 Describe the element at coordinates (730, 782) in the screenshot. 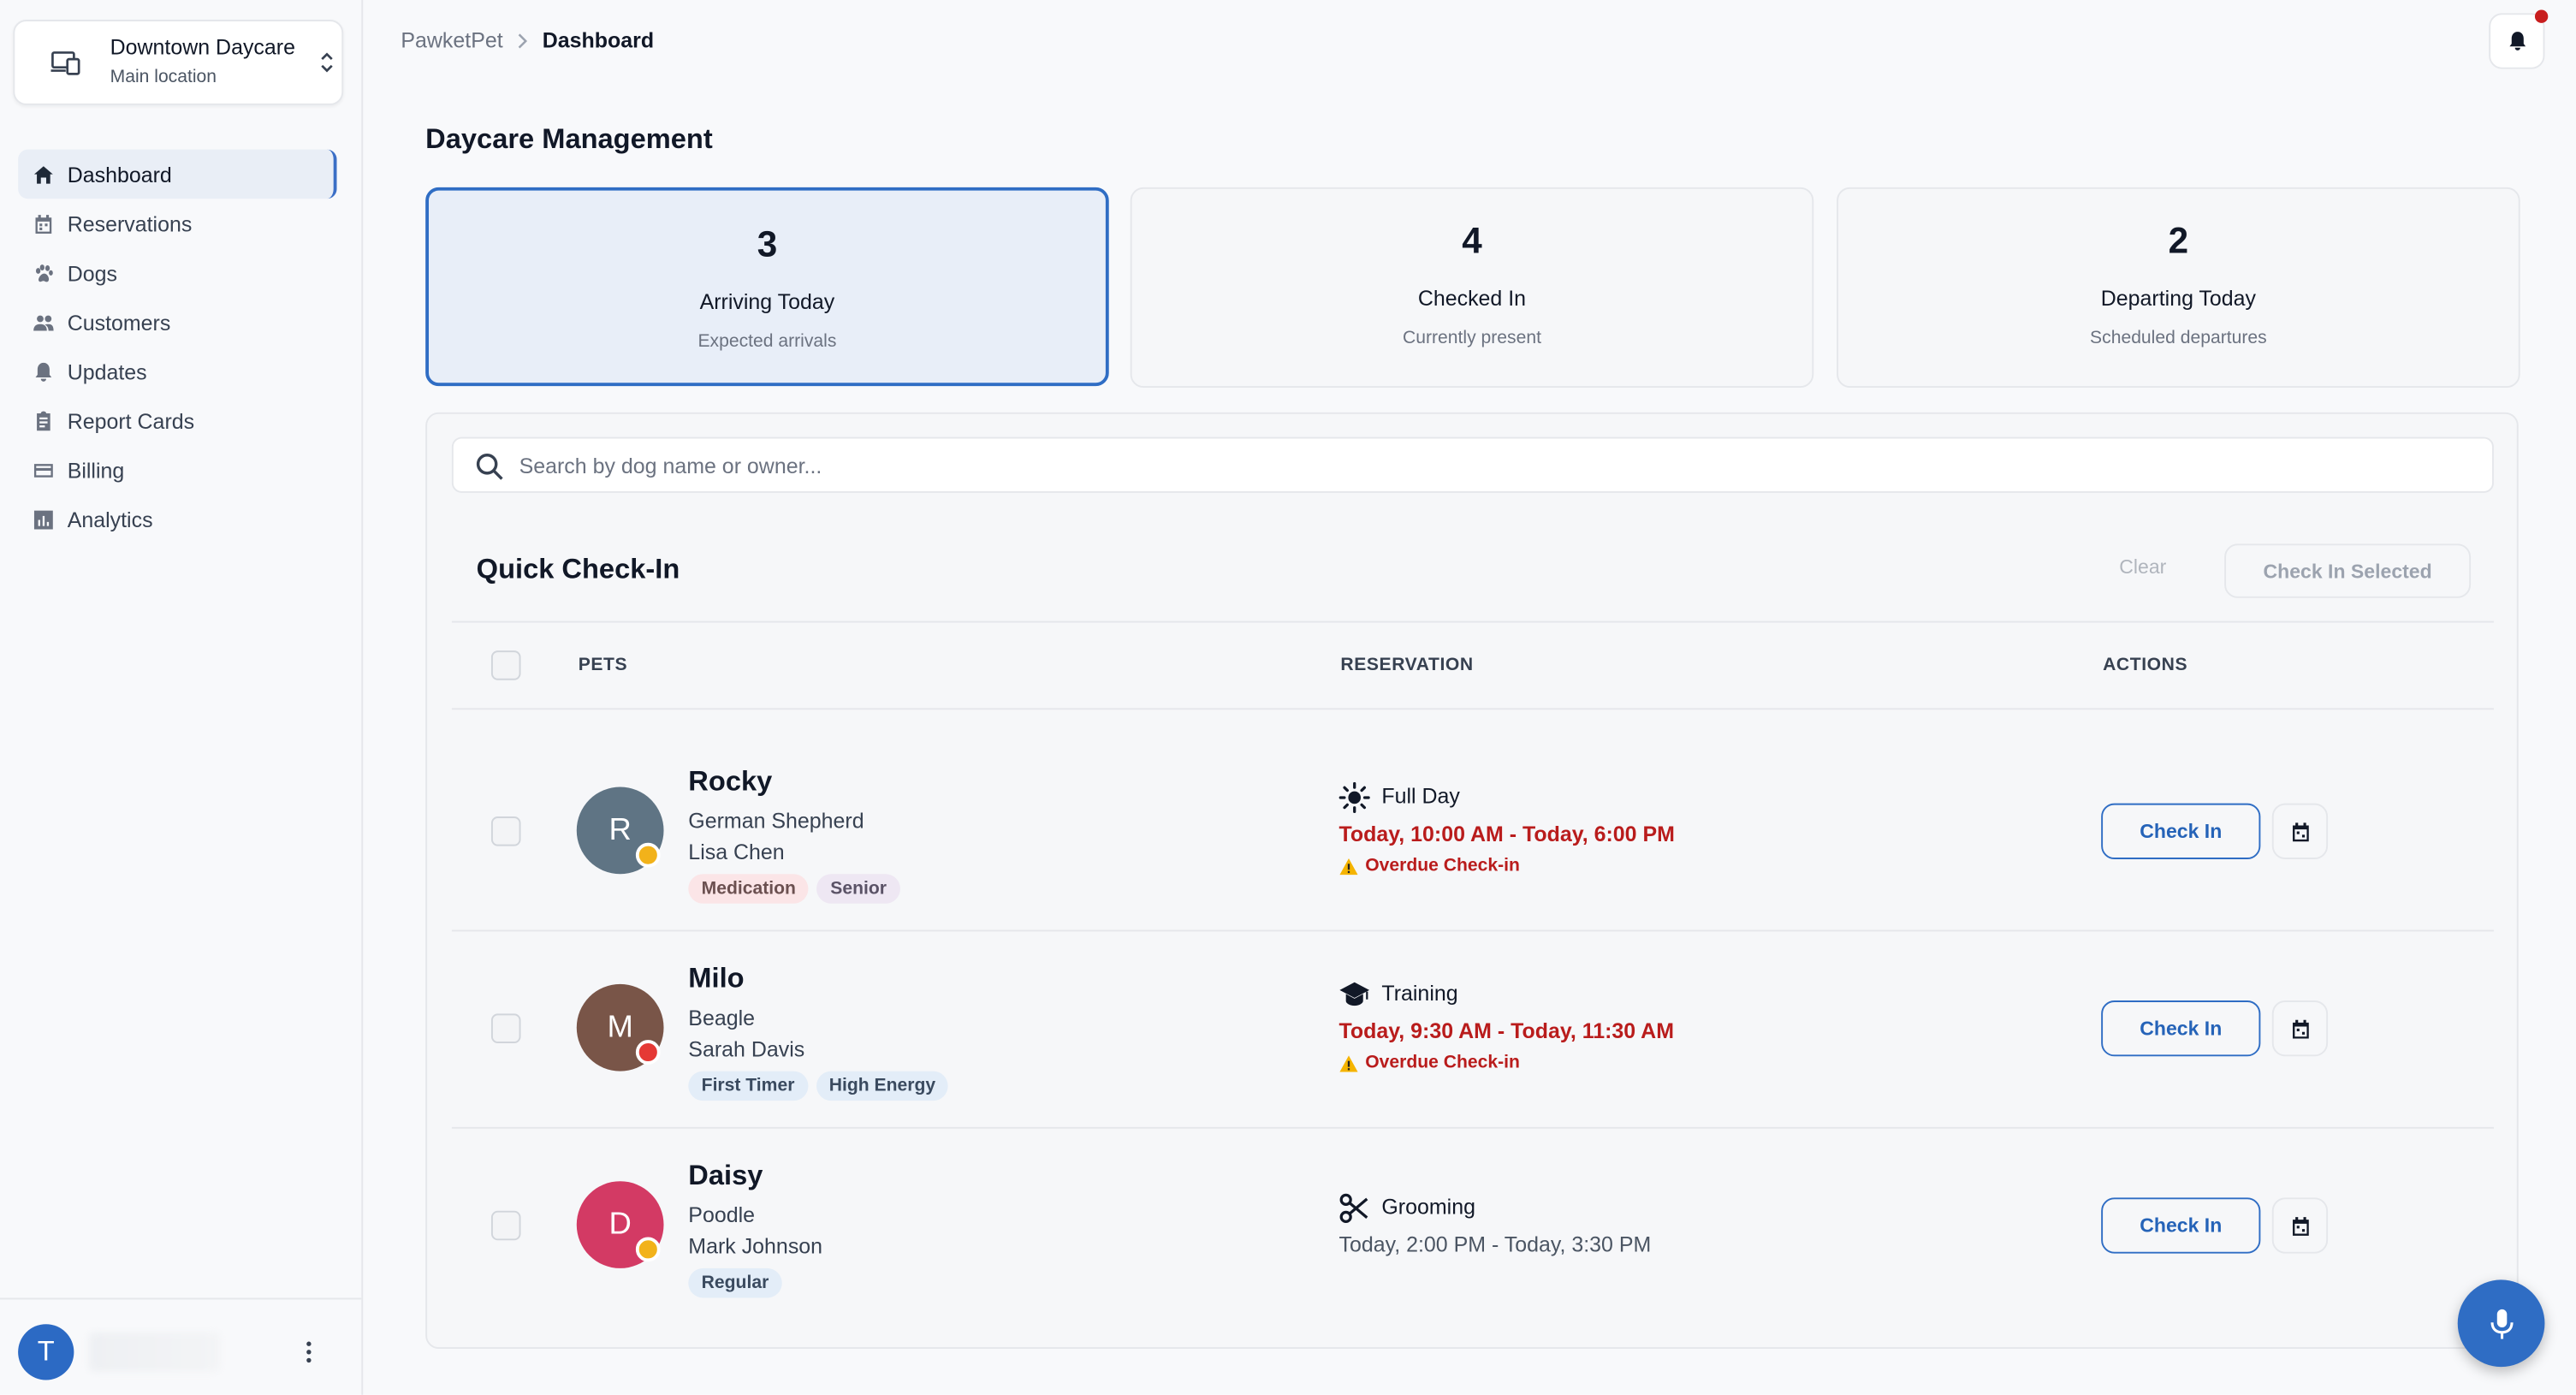

I see `pet-name: Rocky` at that location.